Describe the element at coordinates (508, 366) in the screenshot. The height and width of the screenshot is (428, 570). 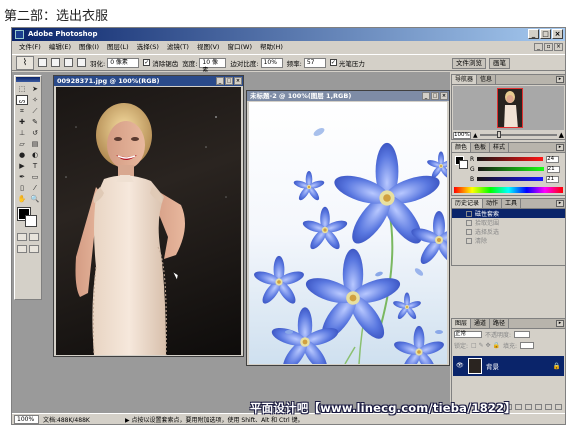
I see `layer-row-background: 👁 背景 🔒` at that location.